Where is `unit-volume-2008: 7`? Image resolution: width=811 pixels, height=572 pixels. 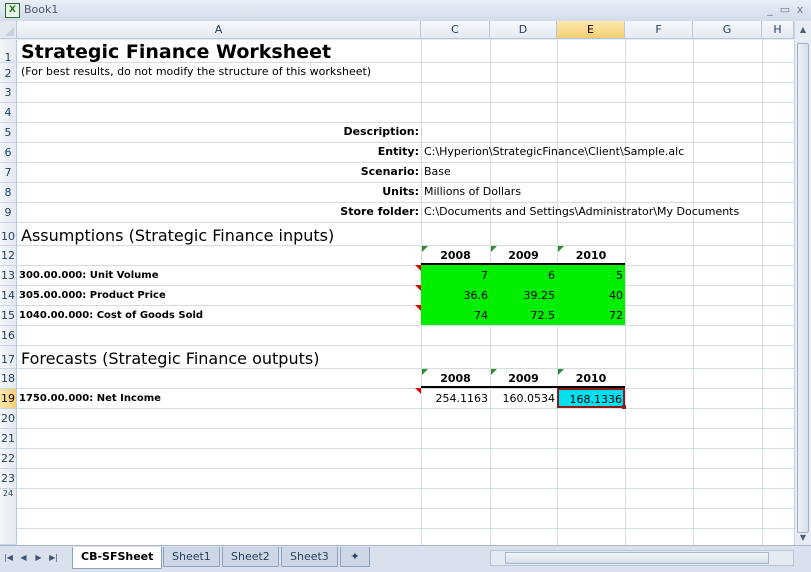 unit-volume-2008: 7 is located at coordinates (454, 275).